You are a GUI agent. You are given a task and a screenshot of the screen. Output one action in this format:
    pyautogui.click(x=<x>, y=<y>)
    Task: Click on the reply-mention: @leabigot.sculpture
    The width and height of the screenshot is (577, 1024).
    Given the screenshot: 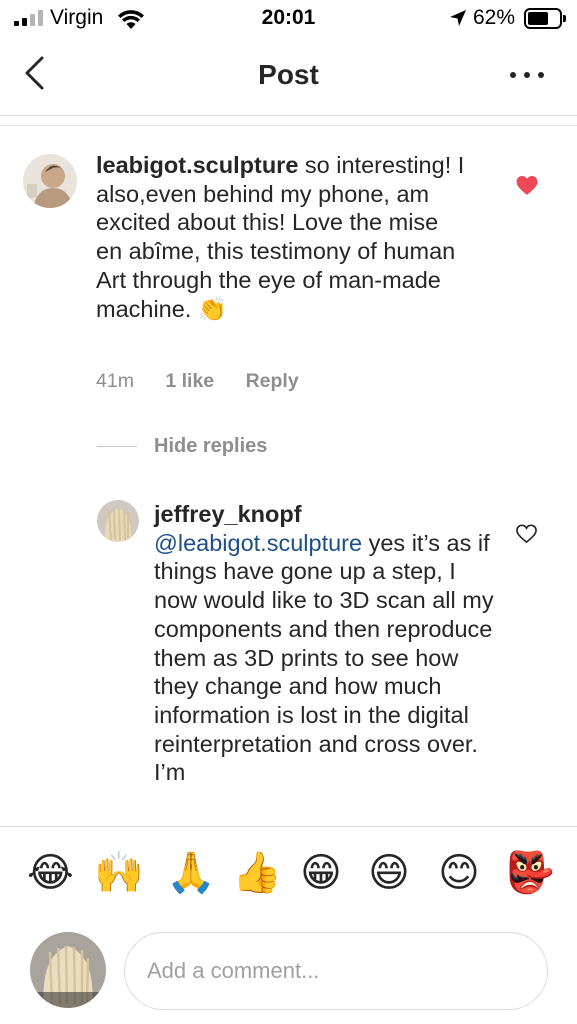 What is the action you would take?
    pyautogui.click(x=258, y=543)
    